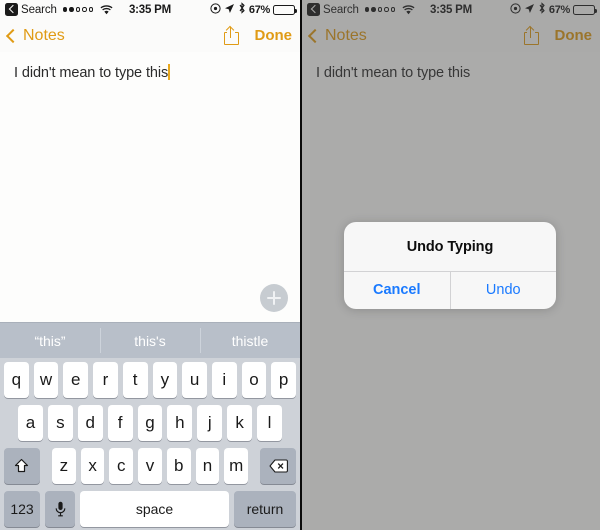 The height and width of the screenshot is (530, 600). I want to click on back-to-notes-button: Notes, so click(35, 35).